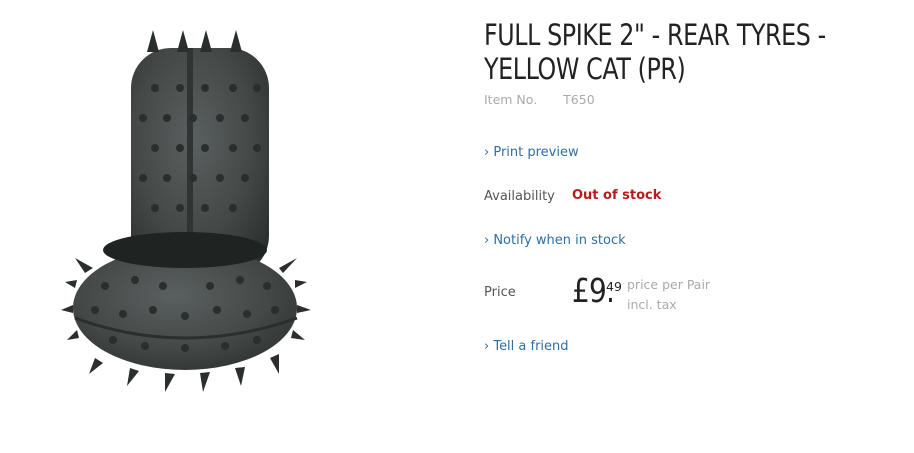  Describe the element at coordinates (669, 284) in the screenshot. I see `price-unit: price per Pair` at that location.